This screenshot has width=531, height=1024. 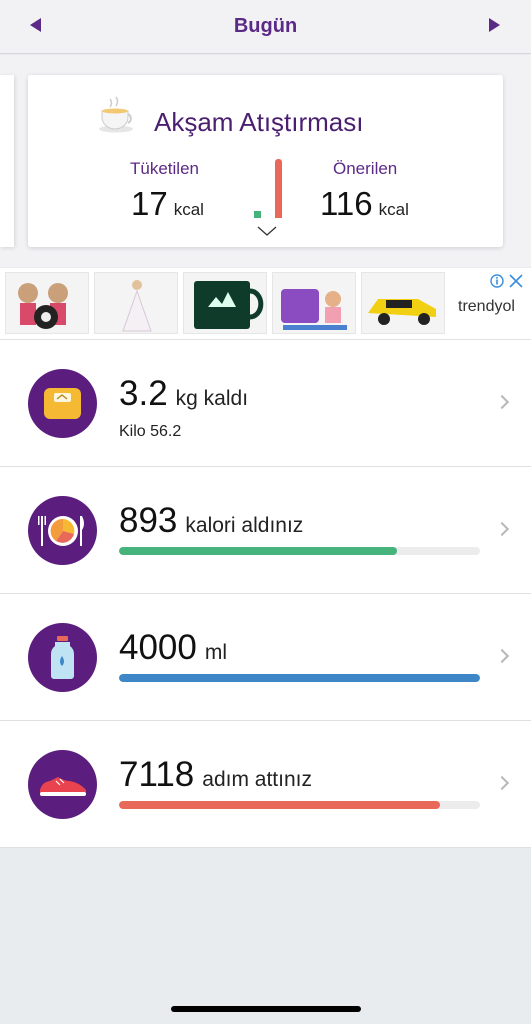 I want to click on meal-title: Akşam Atıştırması, so click(x=259, y=122).